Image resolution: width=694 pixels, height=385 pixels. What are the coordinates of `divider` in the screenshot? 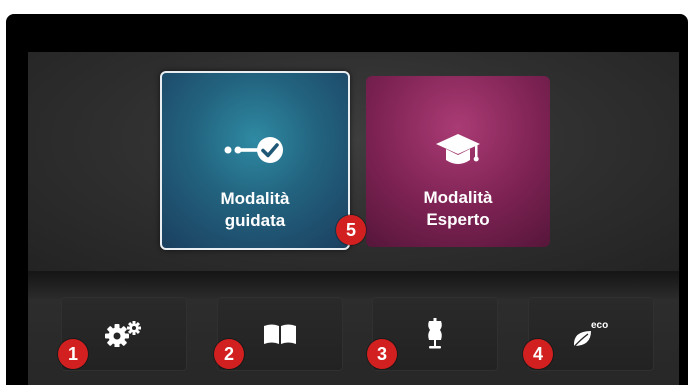 It's located at (353, 285).